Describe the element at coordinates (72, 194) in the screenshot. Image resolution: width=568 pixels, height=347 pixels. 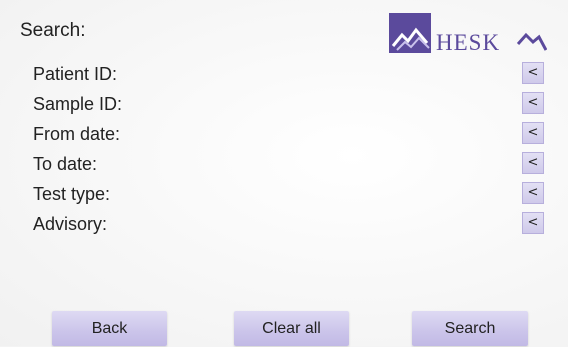
I see `test-type-label: Test type:` at that location.